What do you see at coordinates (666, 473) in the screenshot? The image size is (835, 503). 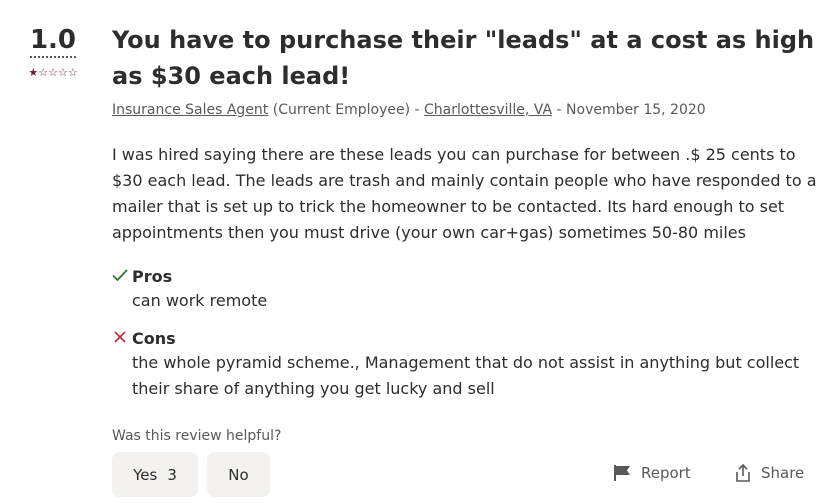 I see `report-label: Report` at bounding box center [666, 473].